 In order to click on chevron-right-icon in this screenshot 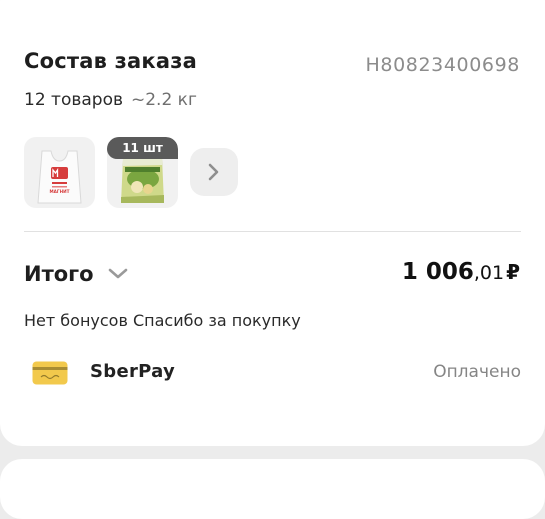, I will do `click(213, 172)`.